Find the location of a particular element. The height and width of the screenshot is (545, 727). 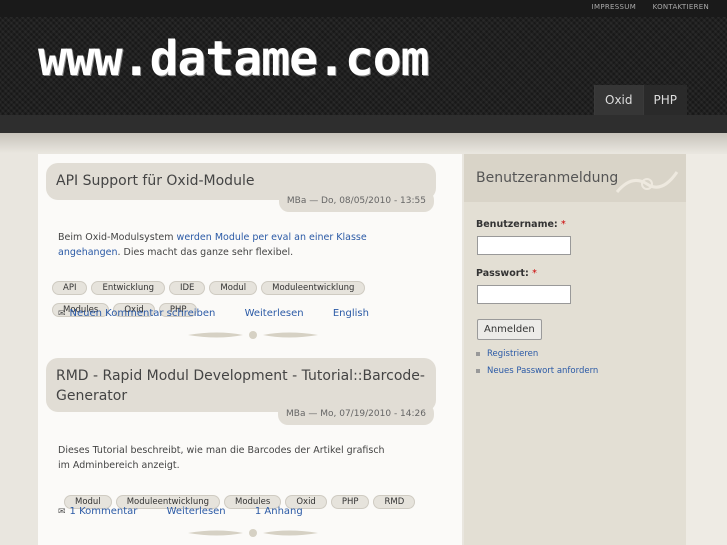

username-label-text: Benutzername: is located at coordinates (517, 224).